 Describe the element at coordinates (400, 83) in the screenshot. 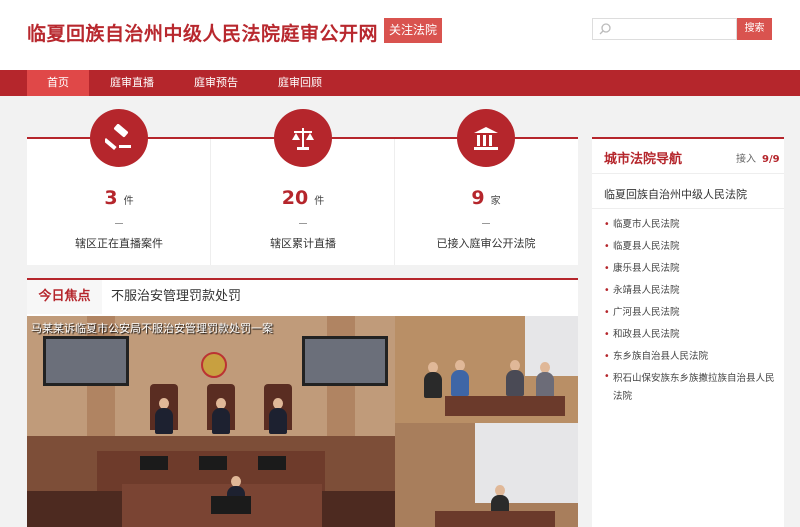

I see `main-nav: 首页 庭审直播 庭审预告 庭审回顾` at that location.